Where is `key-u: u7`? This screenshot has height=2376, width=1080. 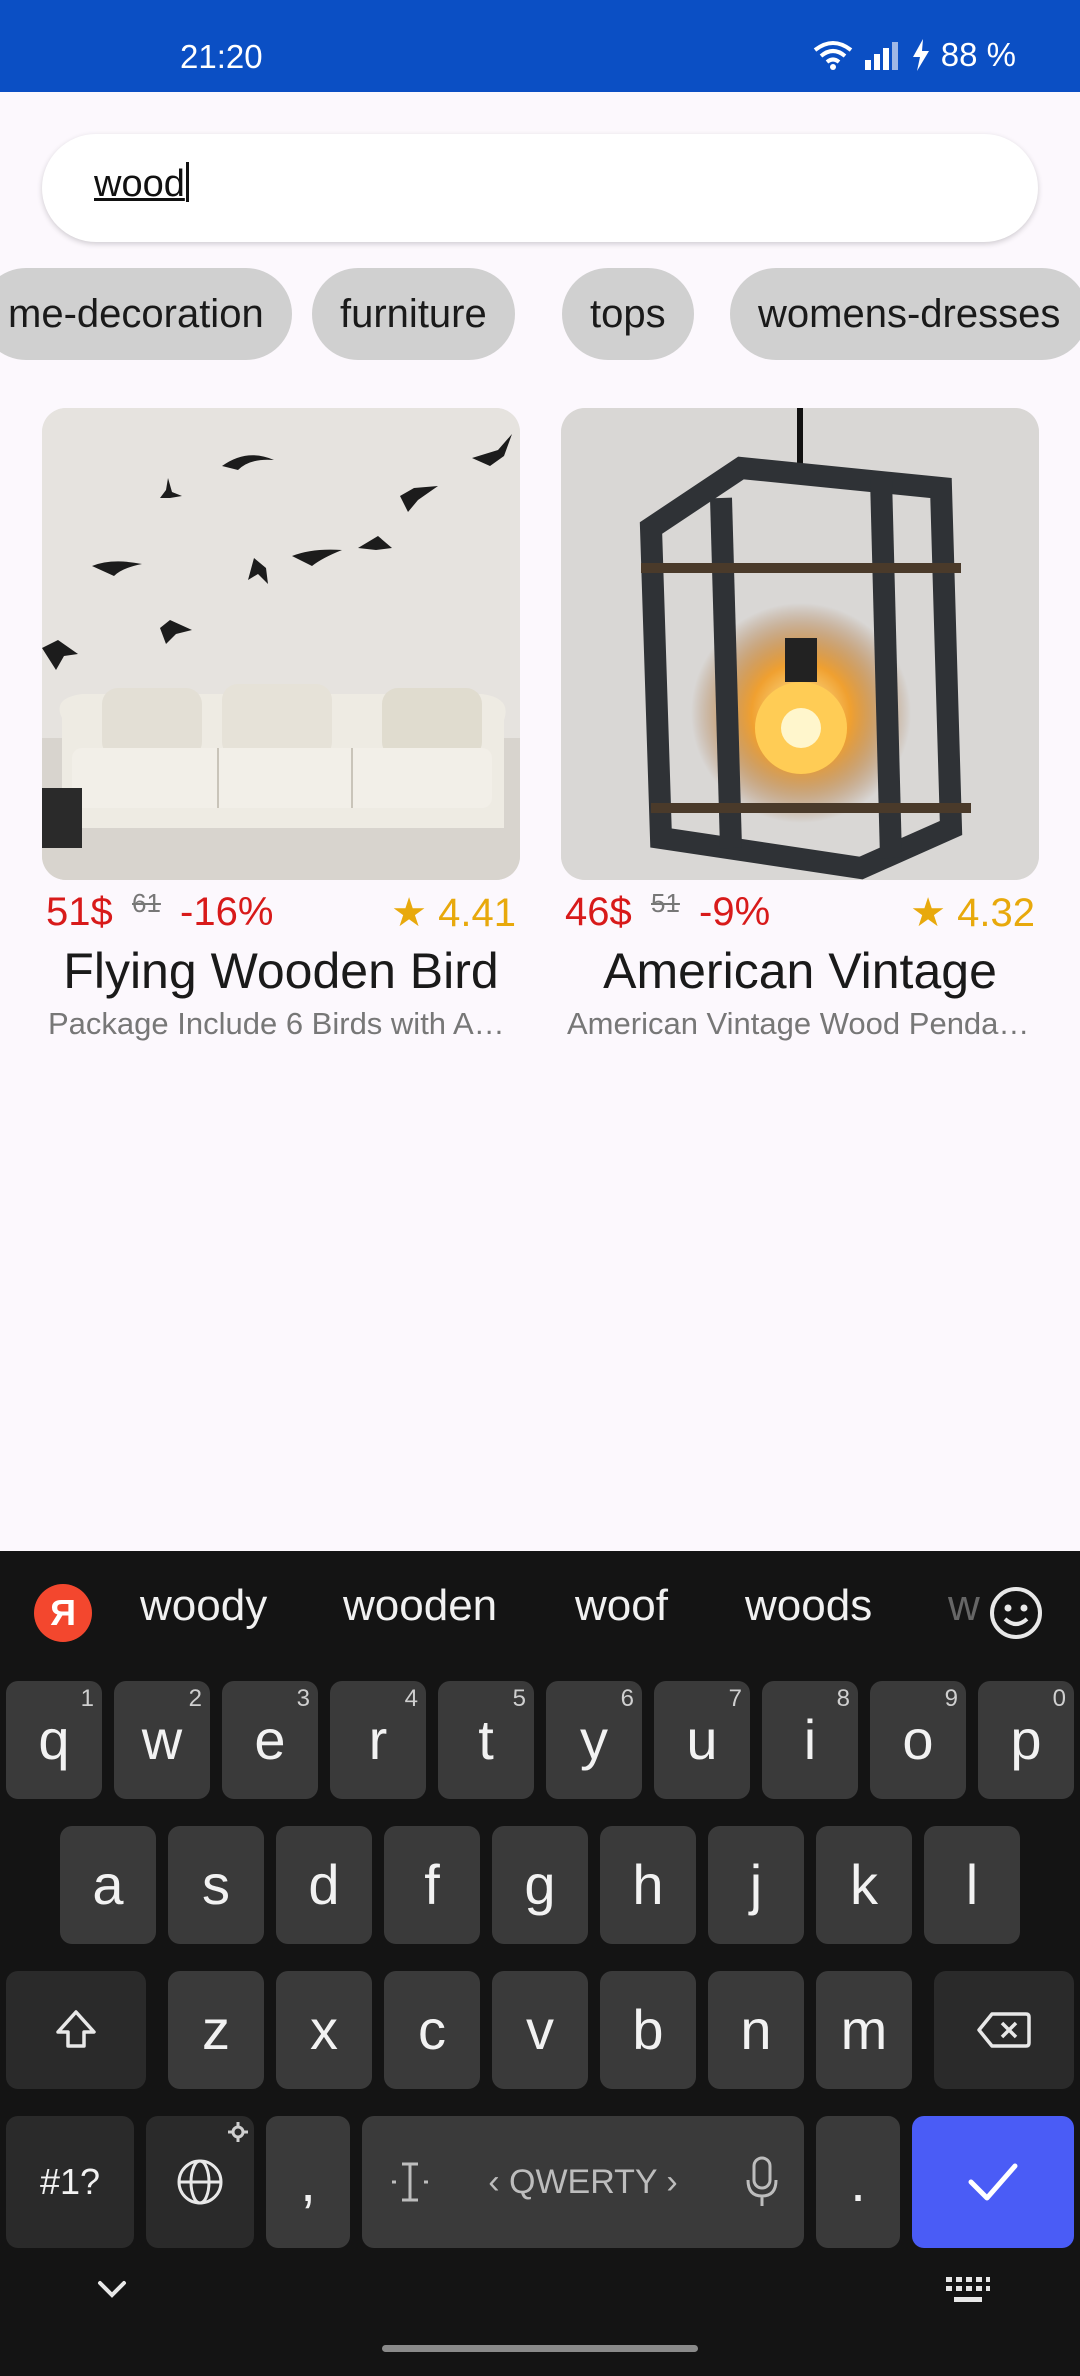 key-u: u7 is located at coordinates (702, 1740).